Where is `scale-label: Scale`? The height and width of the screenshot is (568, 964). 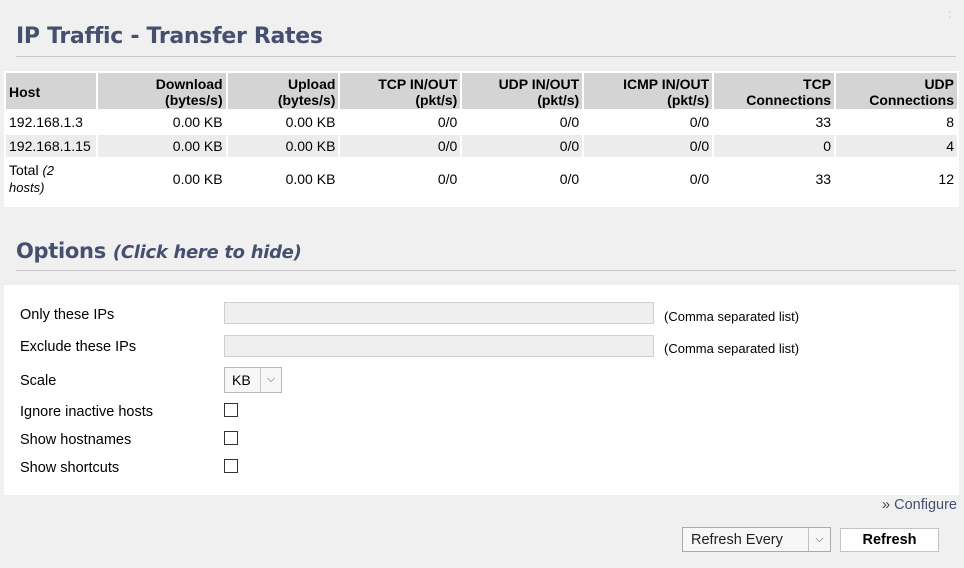
scale-label: Scale is located at coordinates (38, 381).